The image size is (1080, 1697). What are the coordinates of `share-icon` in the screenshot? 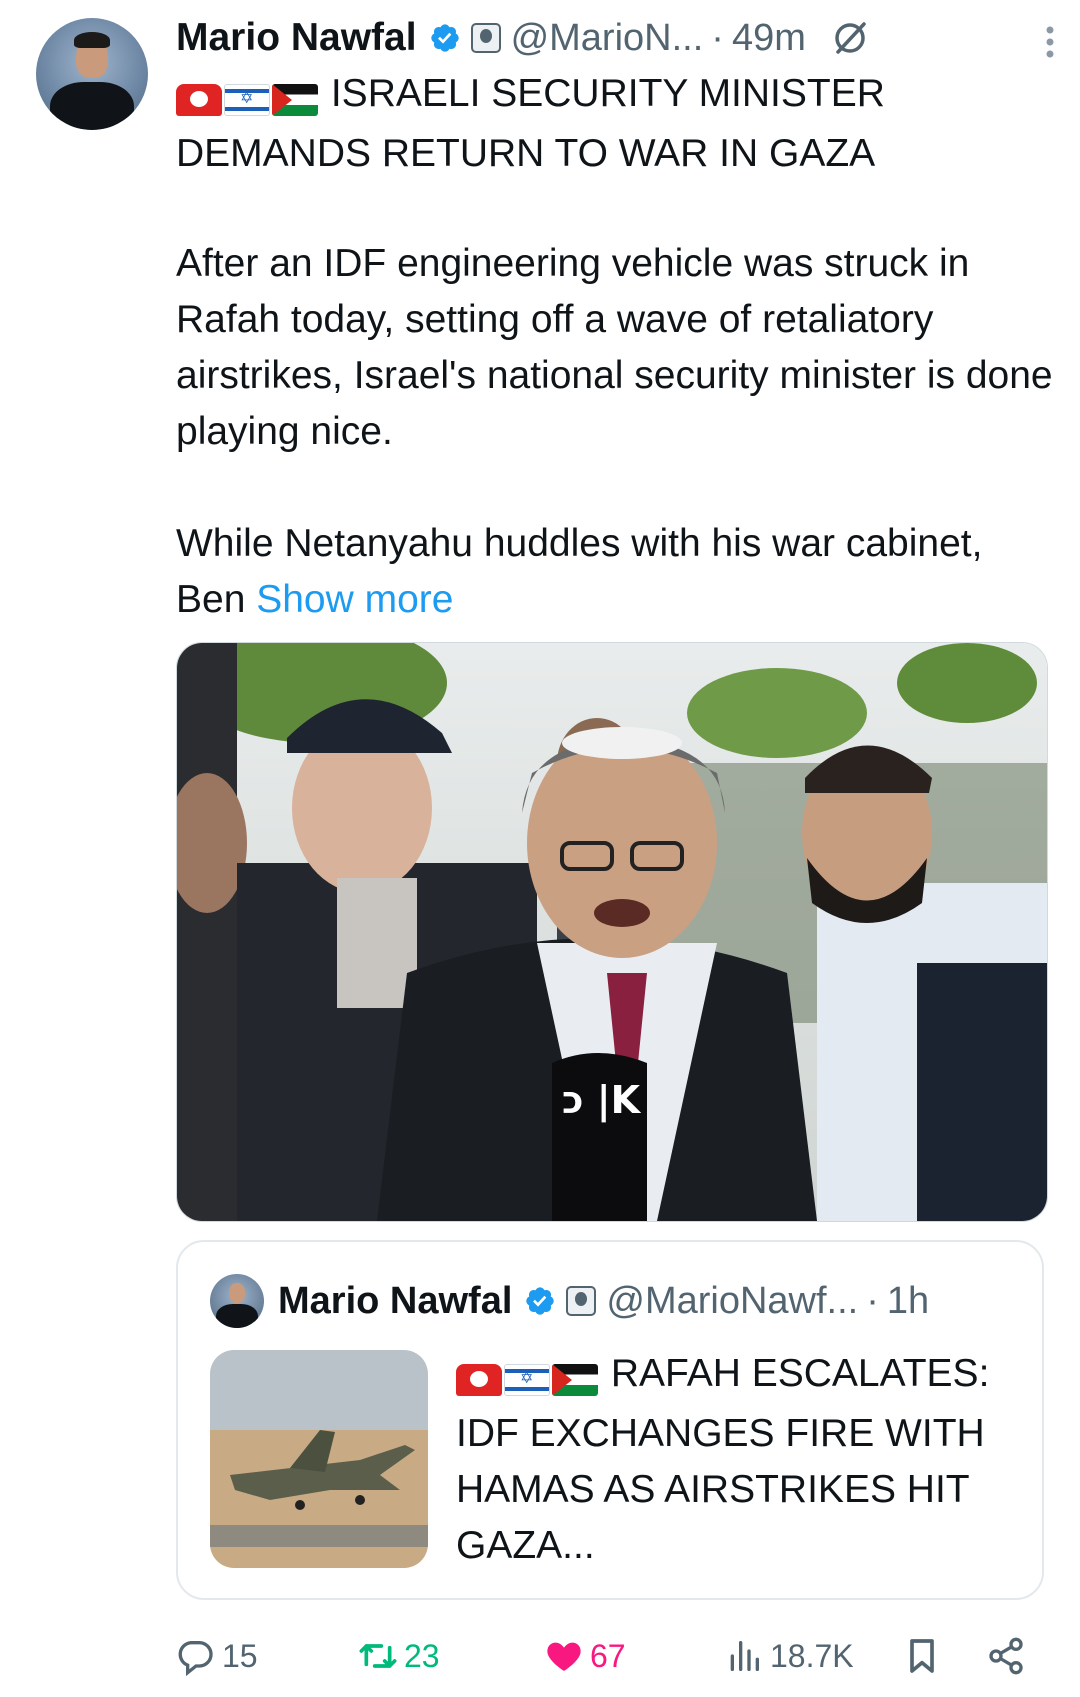 It's located at (1006, 1656).